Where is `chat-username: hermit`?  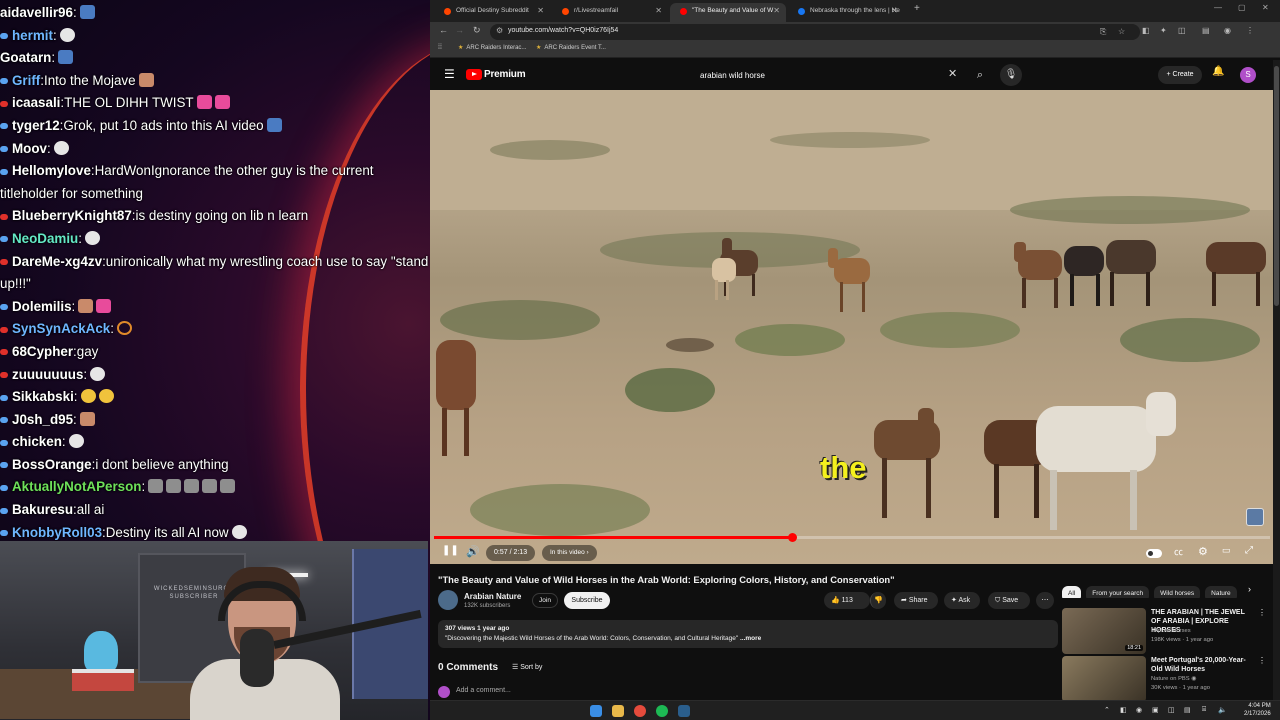
chat-username: hermit is located at coordinates (32, 35).